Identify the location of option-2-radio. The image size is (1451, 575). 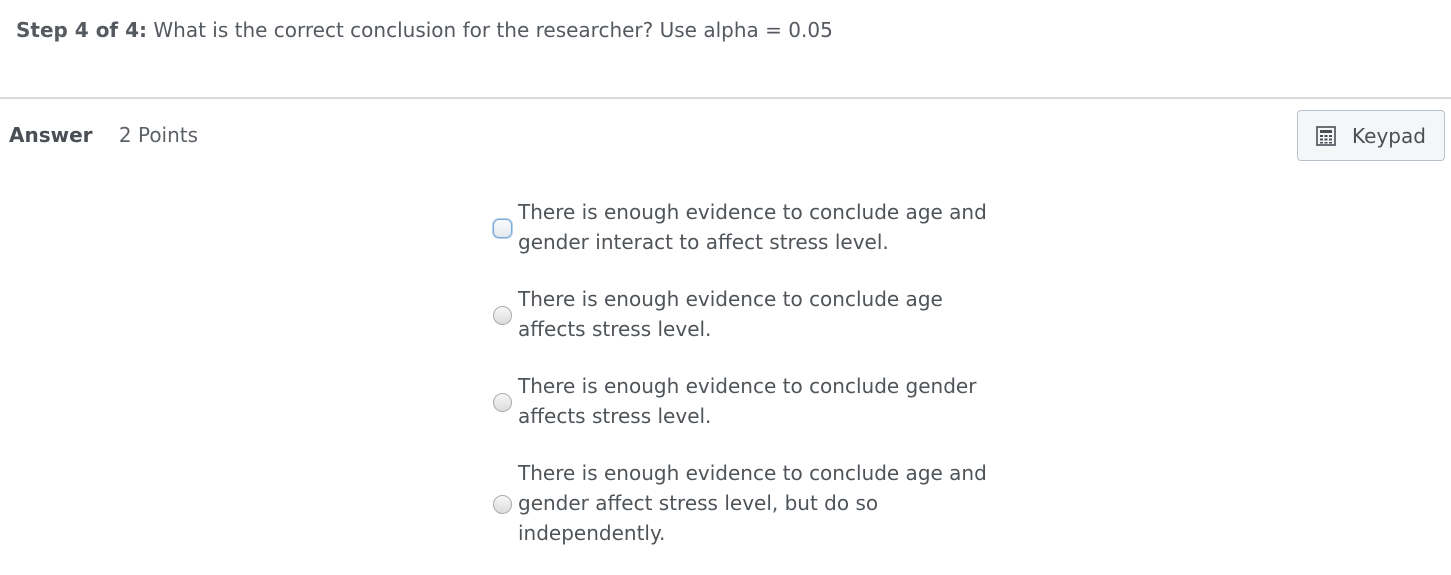
(502, 315).